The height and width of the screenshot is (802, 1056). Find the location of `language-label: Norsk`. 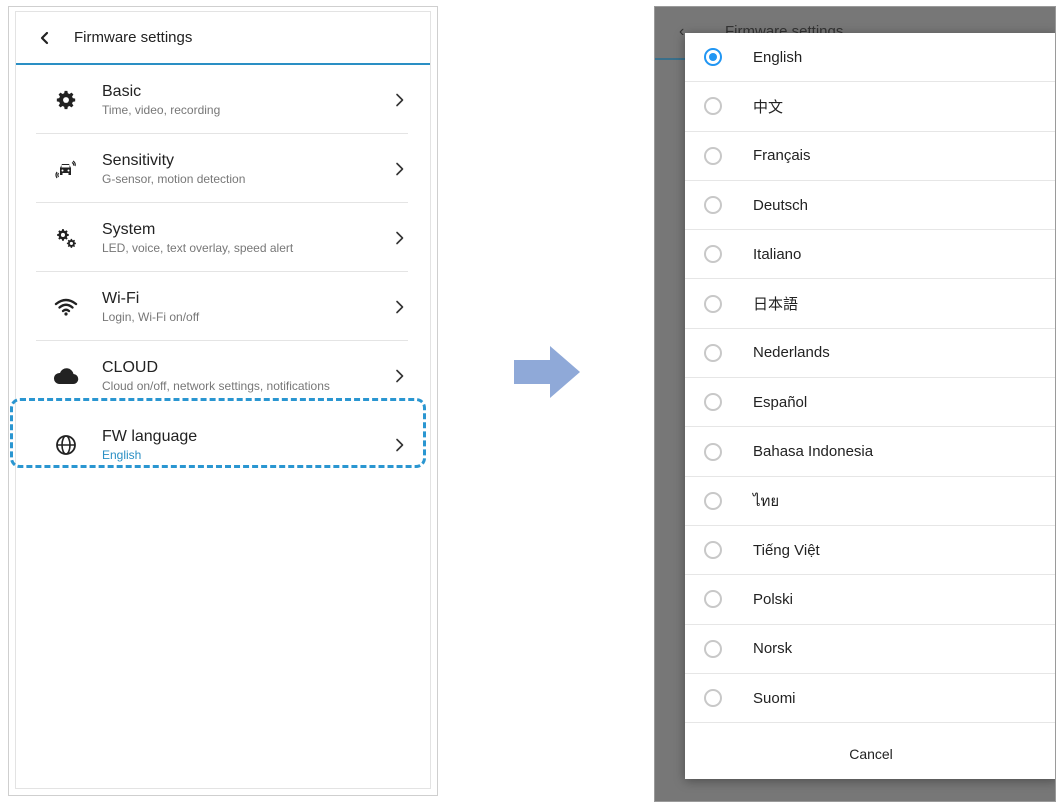

language-label: Norsk is located at coordinates (773, 649).